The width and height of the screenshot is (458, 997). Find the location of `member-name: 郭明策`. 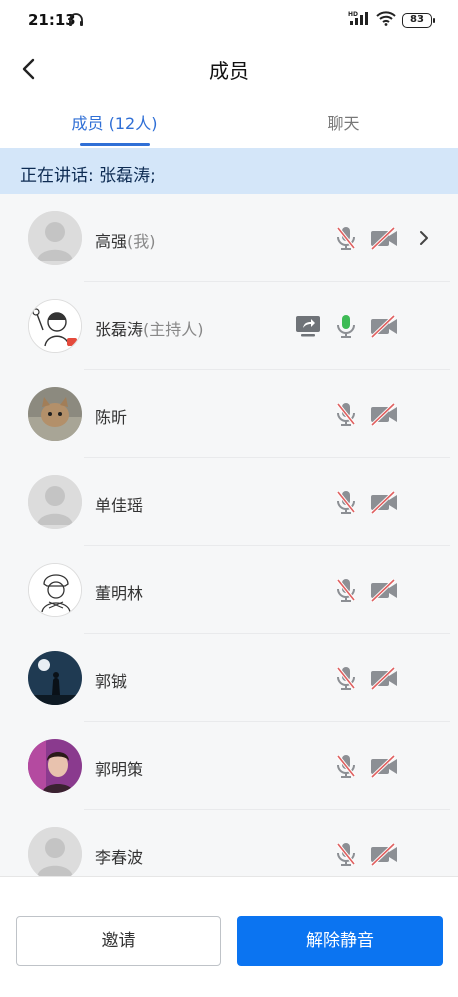

member-name: 郭明策 is located at coordinates (119, 768).